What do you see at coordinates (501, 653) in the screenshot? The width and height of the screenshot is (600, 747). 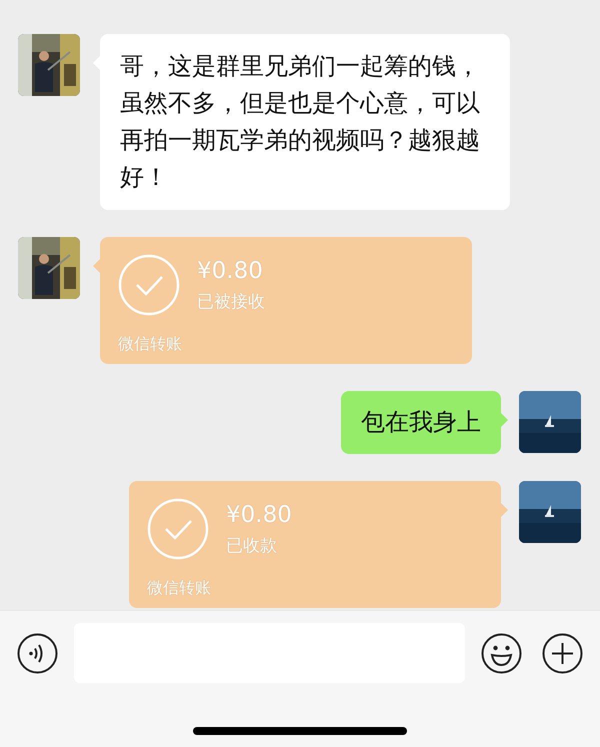 I see `smiley-icon` at bounding box center [501, 653].